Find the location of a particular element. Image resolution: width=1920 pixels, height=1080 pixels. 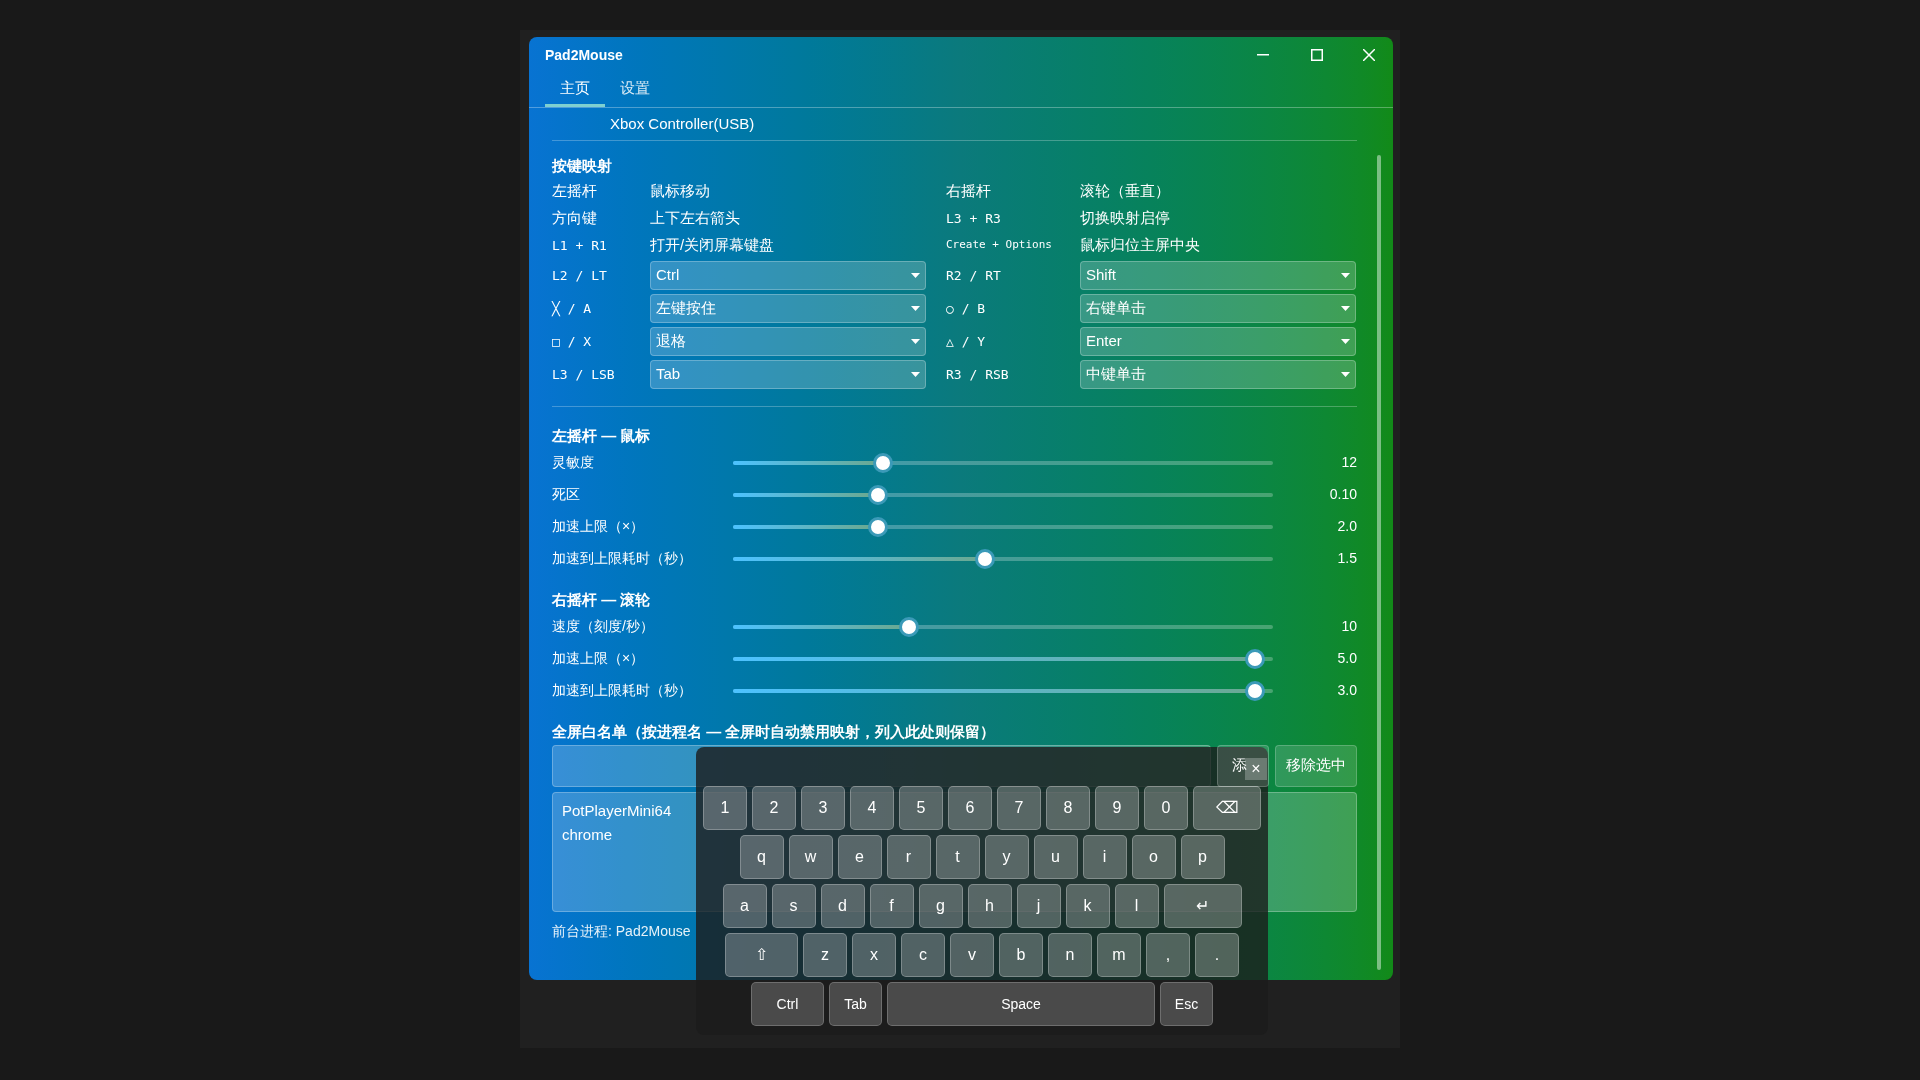

key: ⇧ is located at coordinates (761, 955).